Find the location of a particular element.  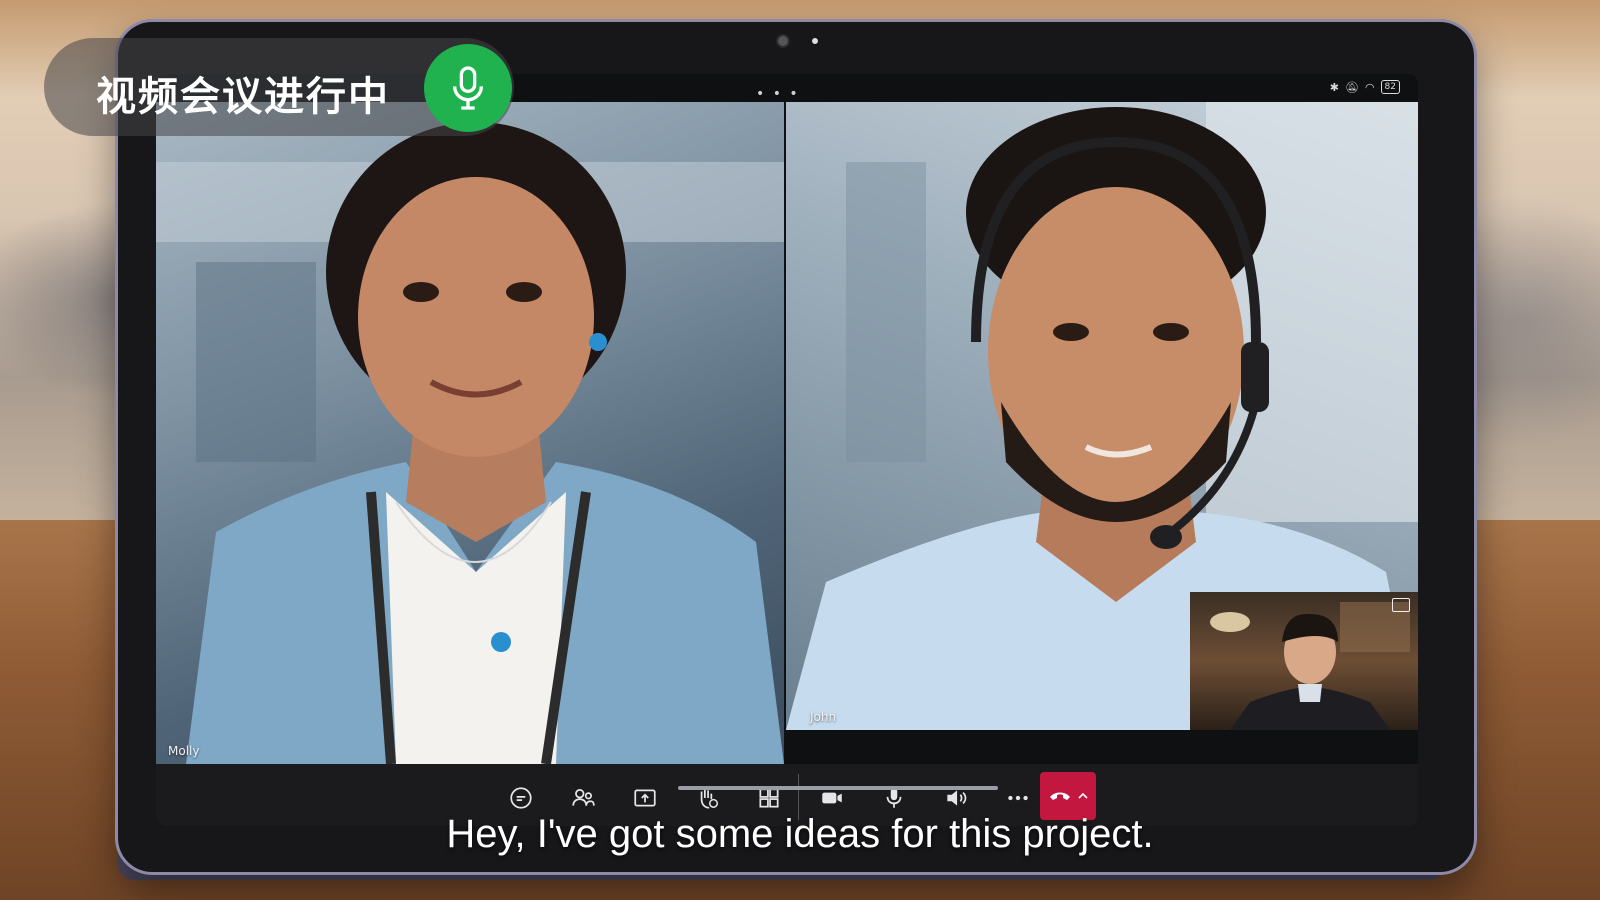

wifi-icon: ◠ is located at coordinates (1369, 87).